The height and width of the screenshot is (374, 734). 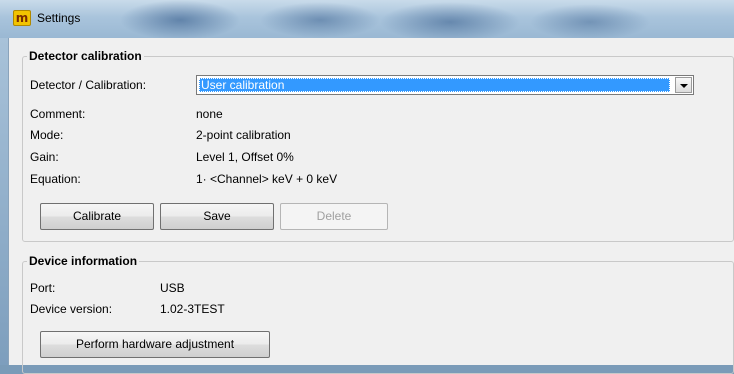 What do you see at coordinates (267, 179) in the screenshot?
I see `equation-value: 1· <Channel> keV + 0 keV` at bounding box center [267, 179].